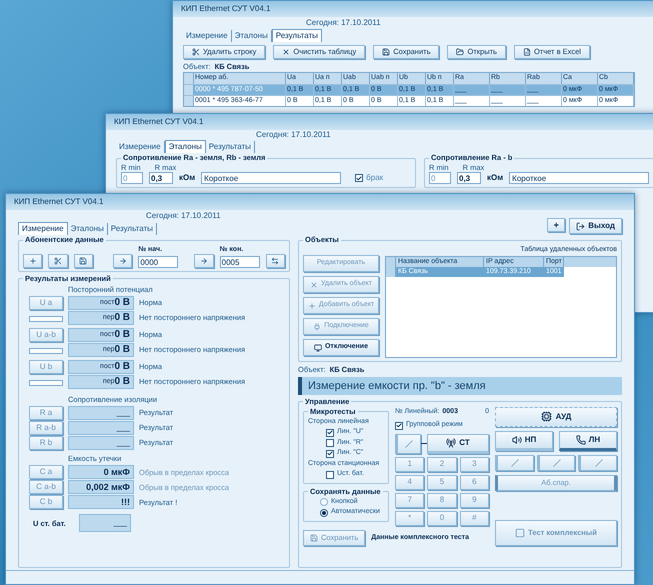 This screenshot has height=585, width=653. What do you see at coordinates (517, 439) in the screenshot?
I see `speaker-icon` at bounding box center [517, 439].